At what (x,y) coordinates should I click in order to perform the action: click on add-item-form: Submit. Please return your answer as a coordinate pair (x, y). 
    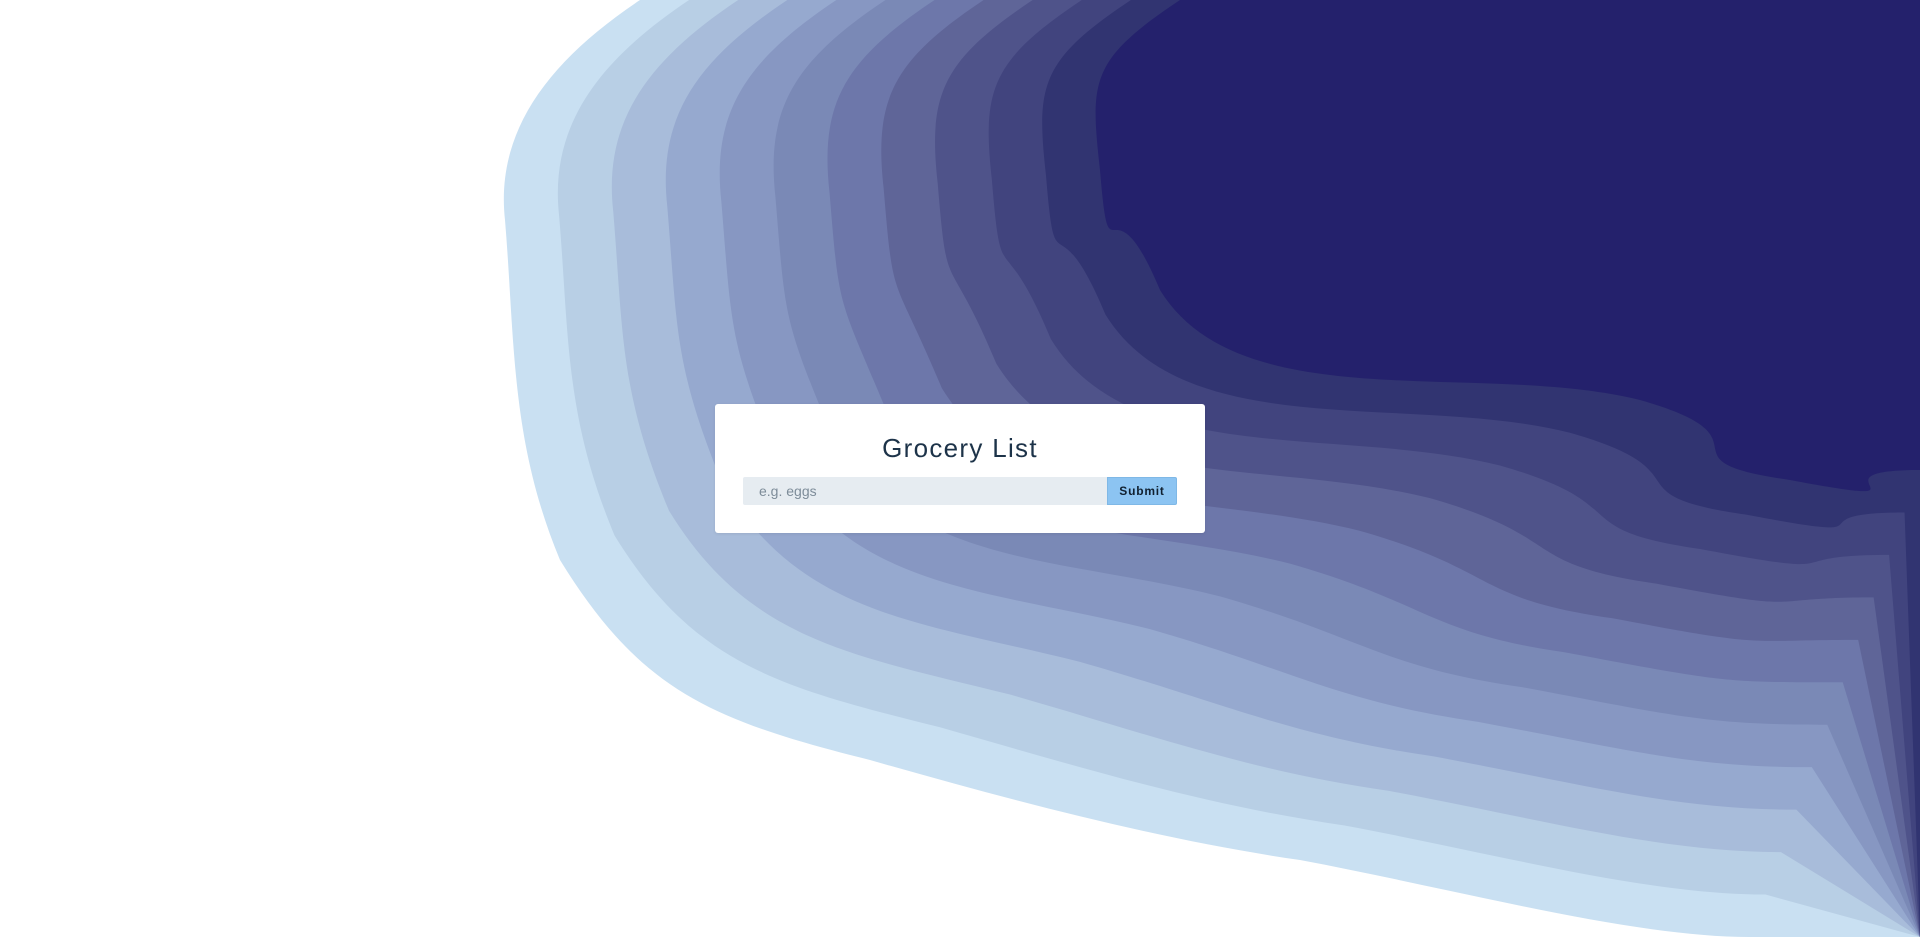
    Looking at the image, I should click on (960, 491).